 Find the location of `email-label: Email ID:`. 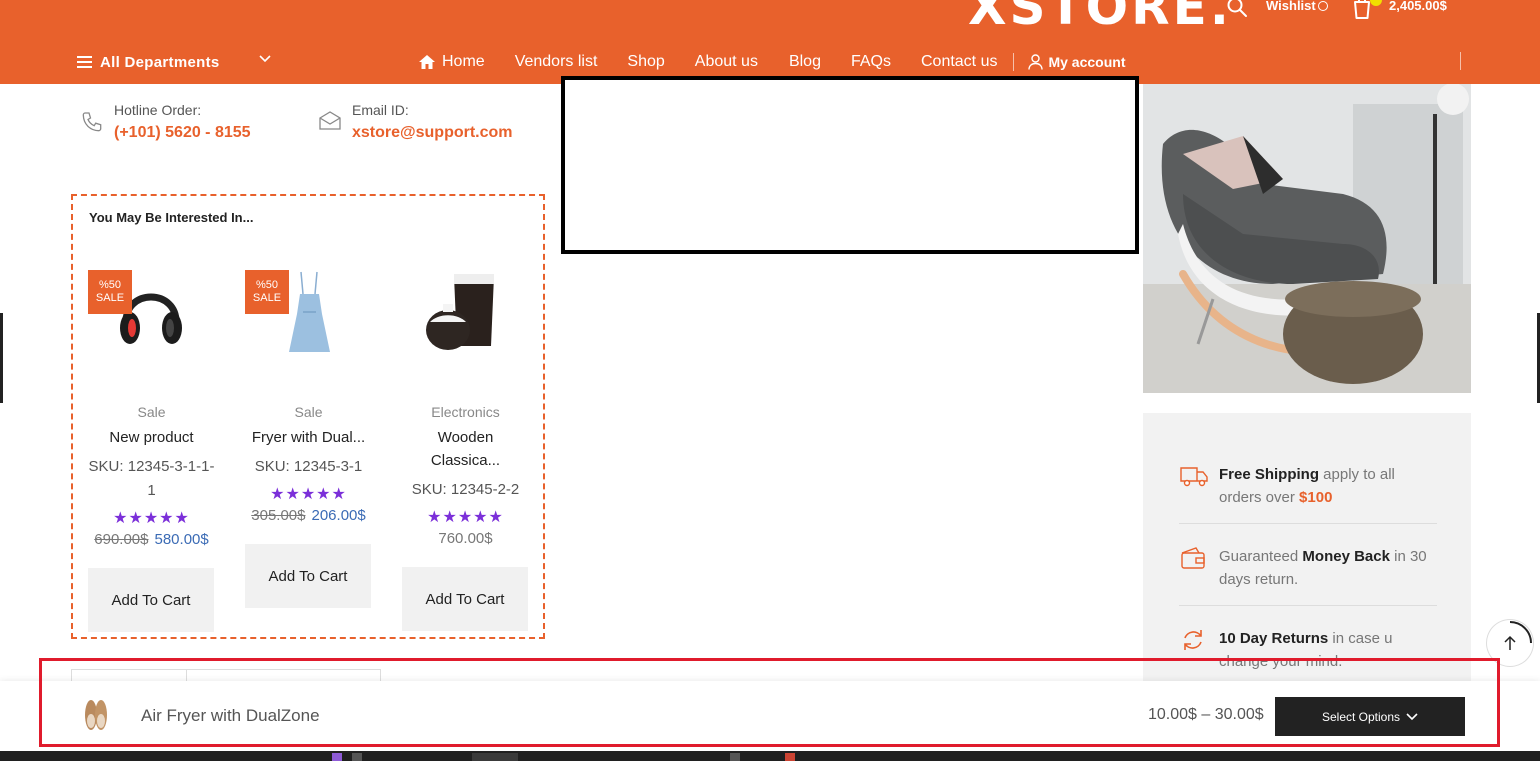

email-label: Email ID: is located at coordinates (380, 110).